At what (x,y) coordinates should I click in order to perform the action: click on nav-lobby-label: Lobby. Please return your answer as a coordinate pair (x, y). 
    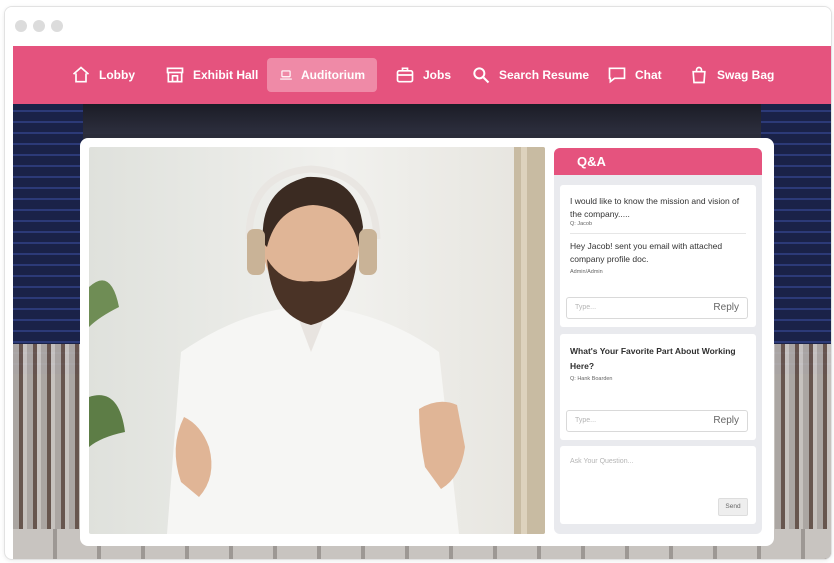
    Looking at the image, I should click on (117, 75).